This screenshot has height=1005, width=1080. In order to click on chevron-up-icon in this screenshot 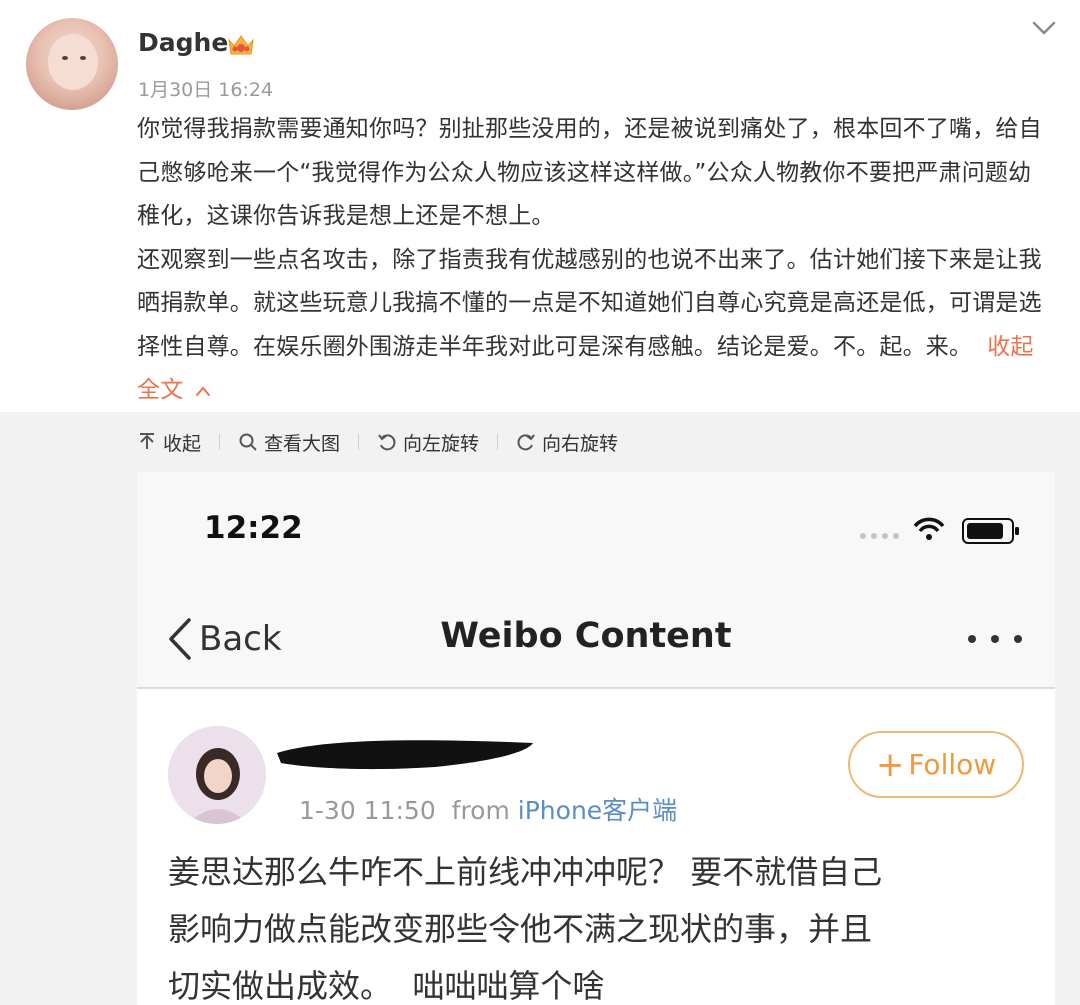, I will do `click(203, 391)`.